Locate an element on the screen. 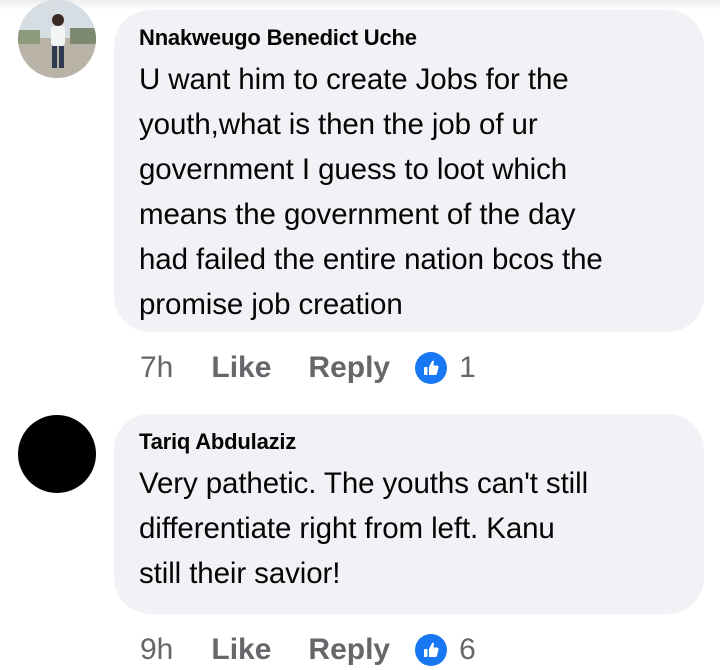 The image size is (720, 670). profile-photo-icon is located at coordinates (57, 39).